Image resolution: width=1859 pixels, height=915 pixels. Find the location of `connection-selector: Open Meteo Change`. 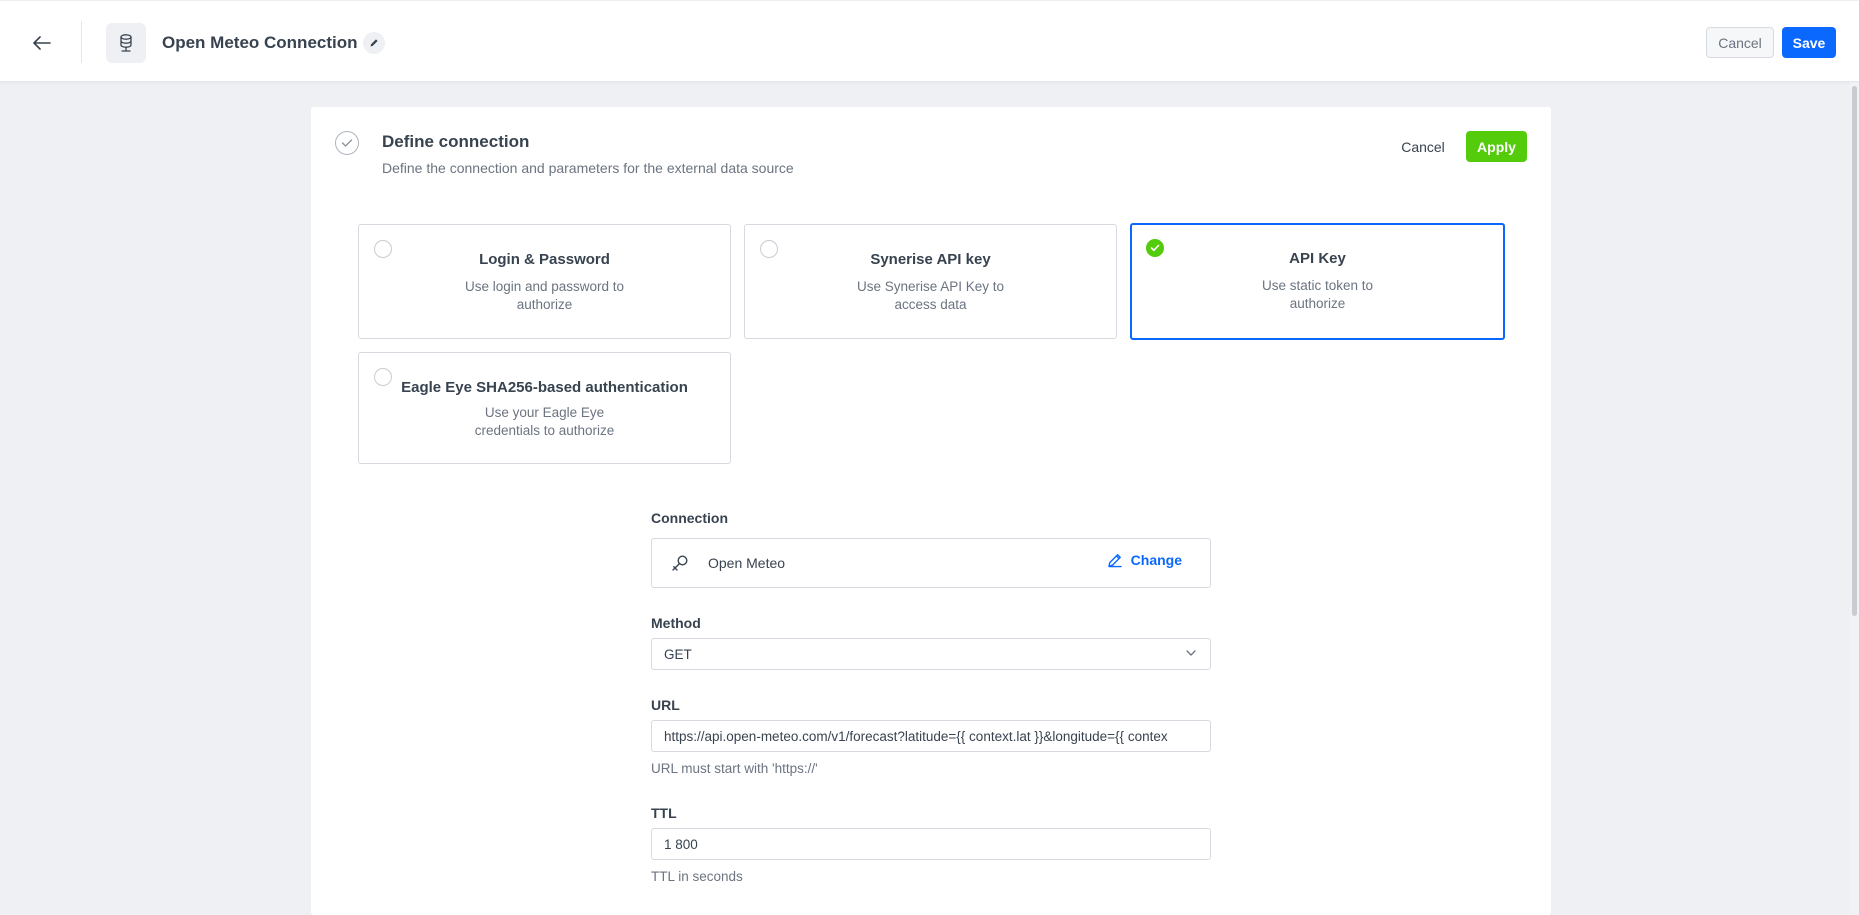

connection-selector: Open Meteo Change is located at coordinates (931, 563).